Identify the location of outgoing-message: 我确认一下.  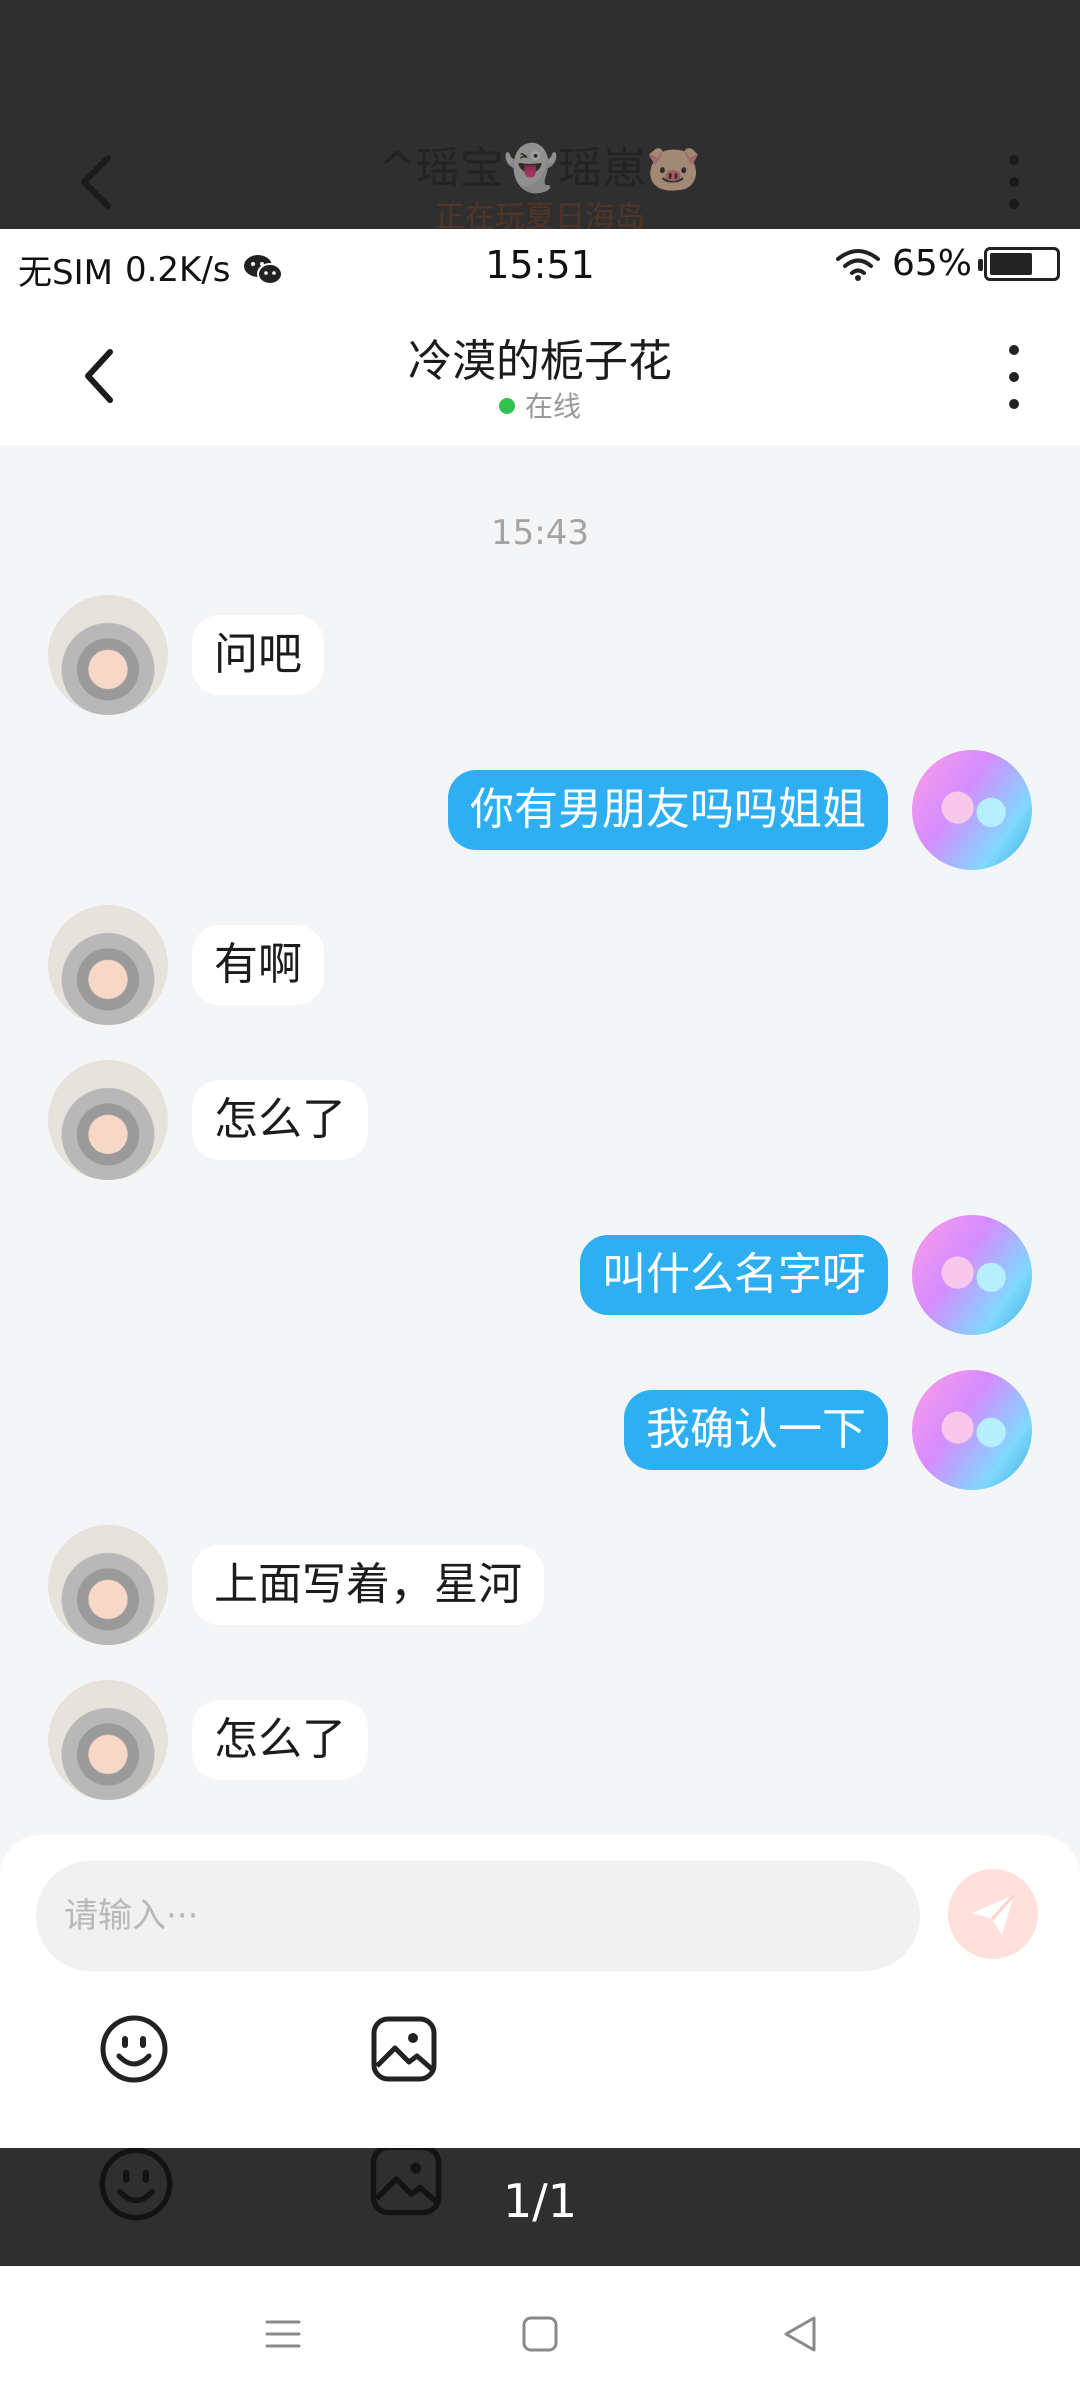
(828, 1430).